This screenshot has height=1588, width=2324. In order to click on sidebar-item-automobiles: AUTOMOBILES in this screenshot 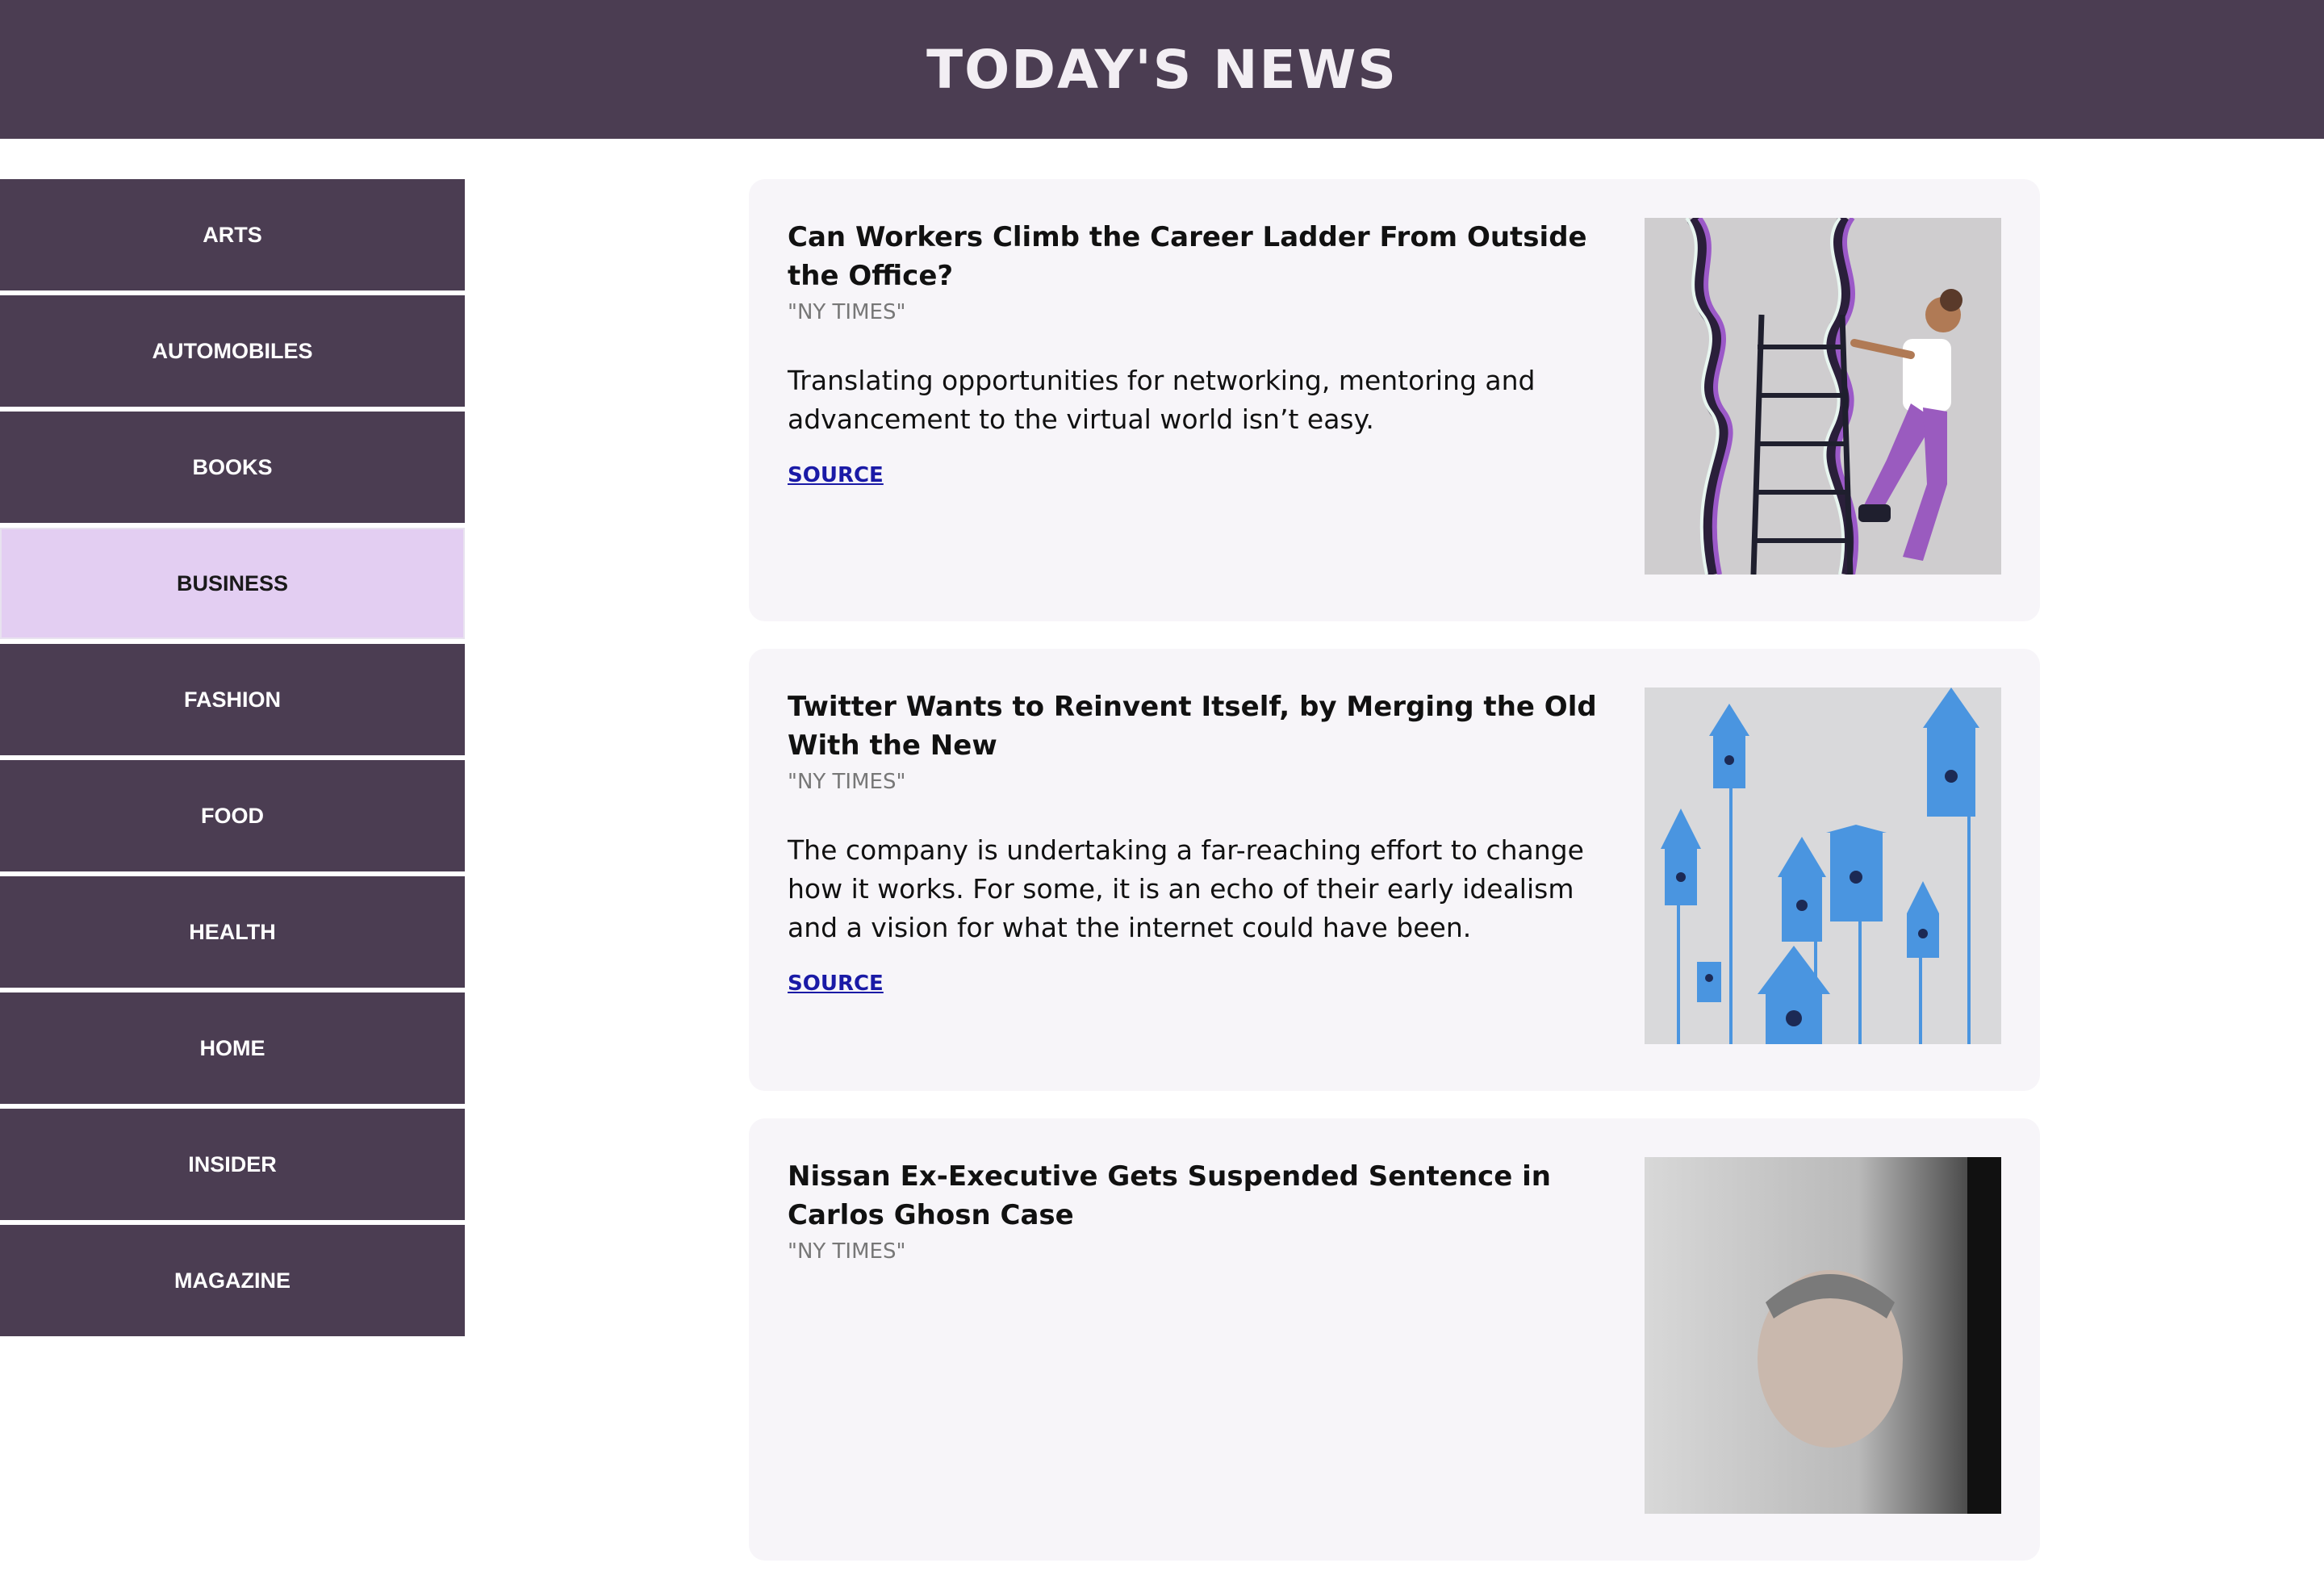, I will do `click(233, 351)`.